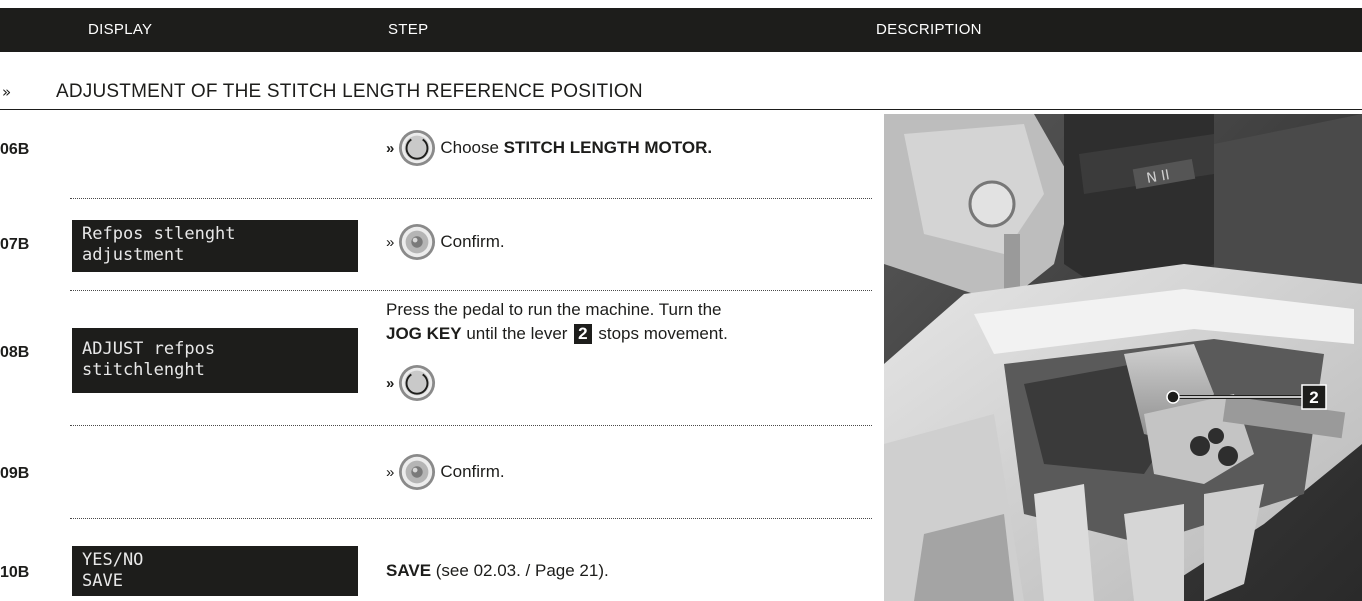 This screenshot has height=601, width=1362. What do you see at coordinates (15, 244) in the screenshot?
I see `row-id: 07B` at bounding box center [15, 244].